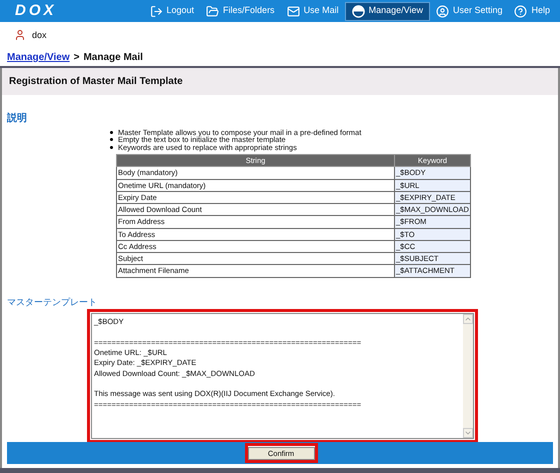 This screenshot has height=473, width=560. Describe the element at coordinates (468, 433) in the screenshot. I see `scroll-down-icon` at that location.